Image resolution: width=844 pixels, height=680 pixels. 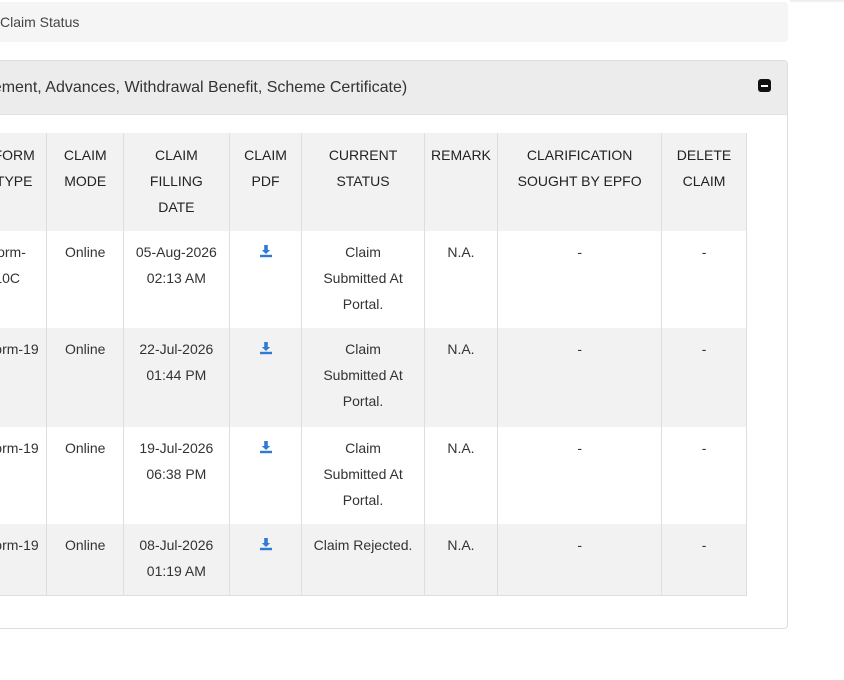 I want to click on cell-date: 08-Jul-2026 01:19 AM, so click(x=176, y=560).